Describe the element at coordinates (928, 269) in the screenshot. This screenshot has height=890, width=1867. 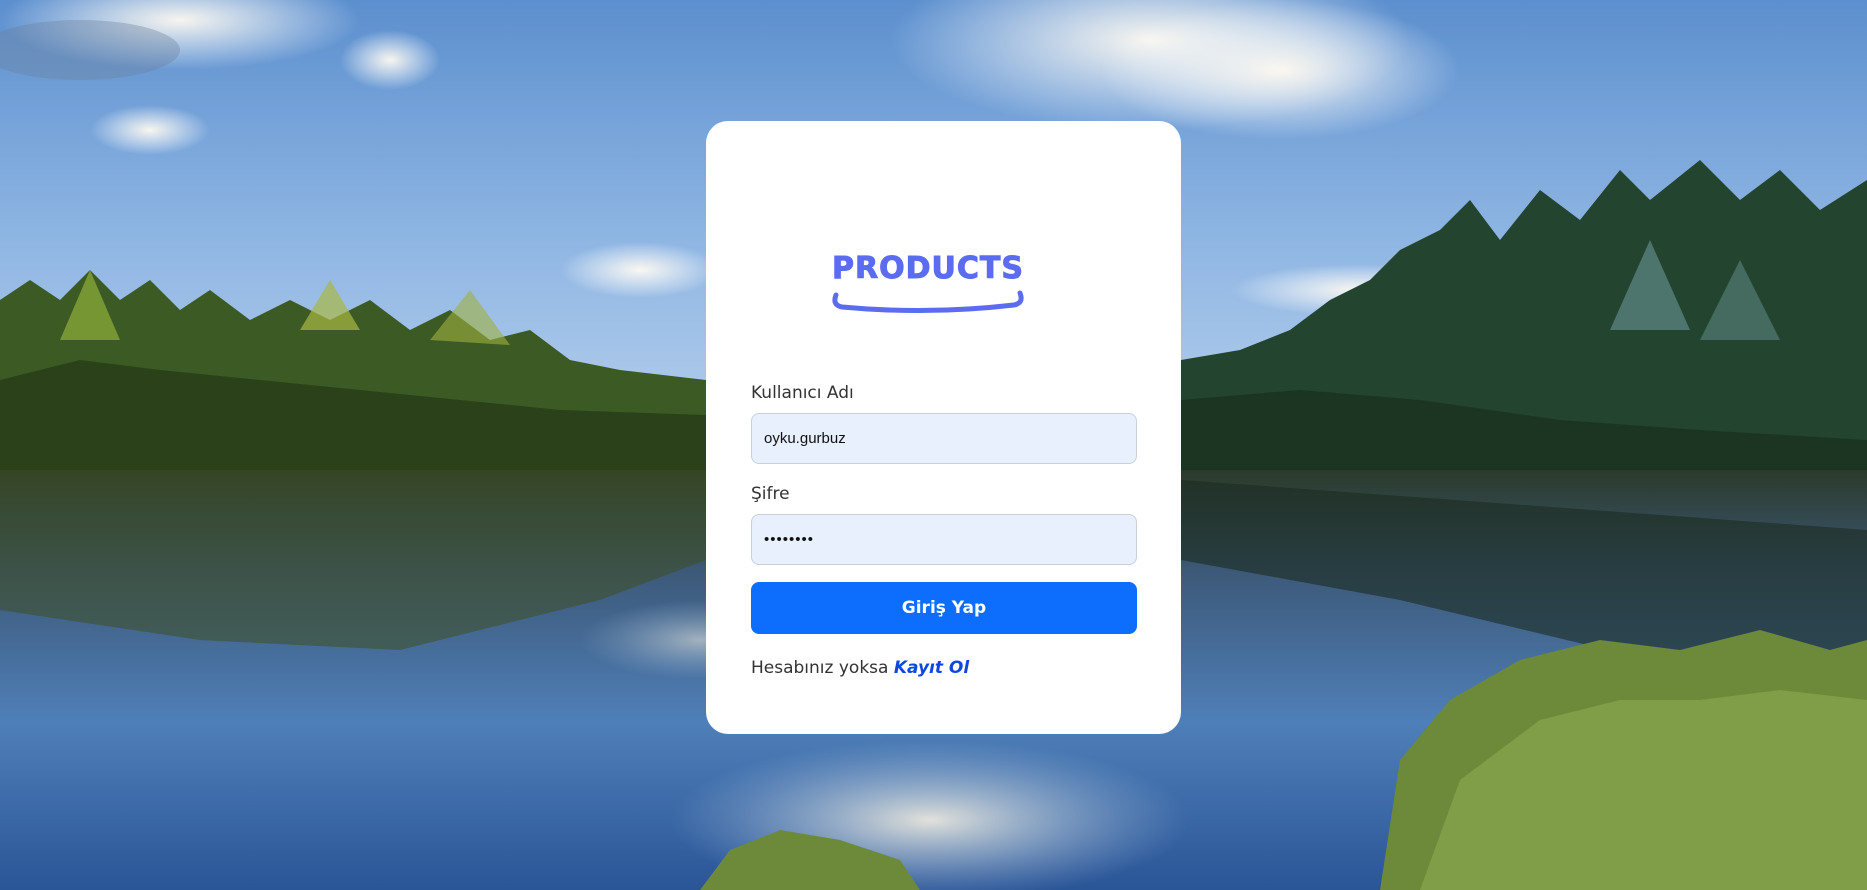
I see `logo-text: PRODUCTS` at that location.